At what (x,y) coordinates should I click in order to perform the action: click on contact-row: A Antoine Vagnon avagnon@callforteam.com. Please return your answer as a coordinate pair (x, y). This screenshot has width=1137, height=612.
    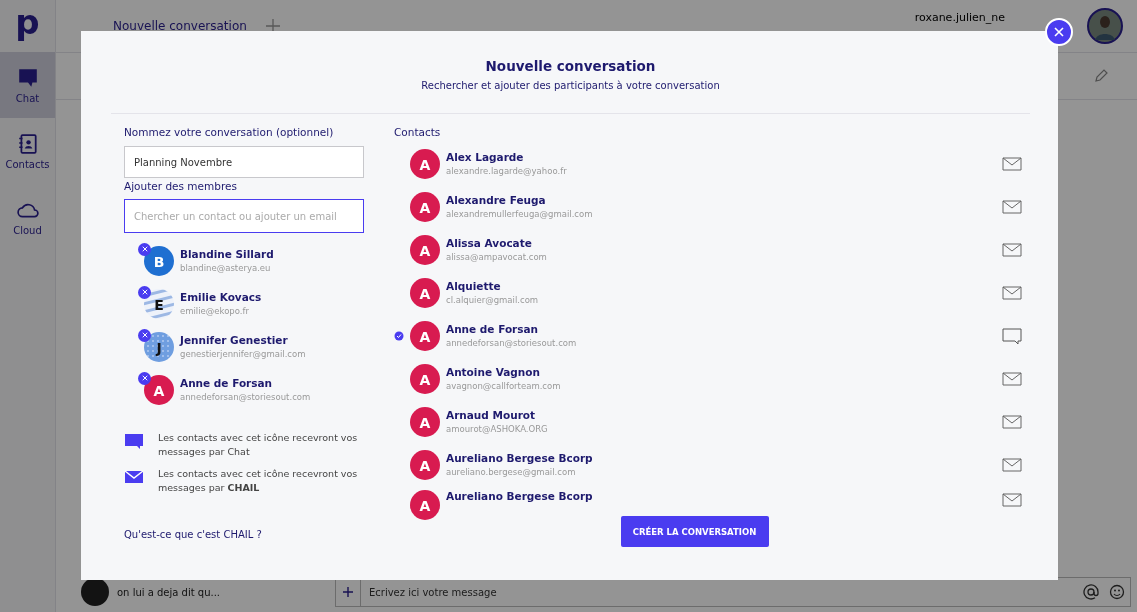
    Looking at the image, I should click on (712, 378).